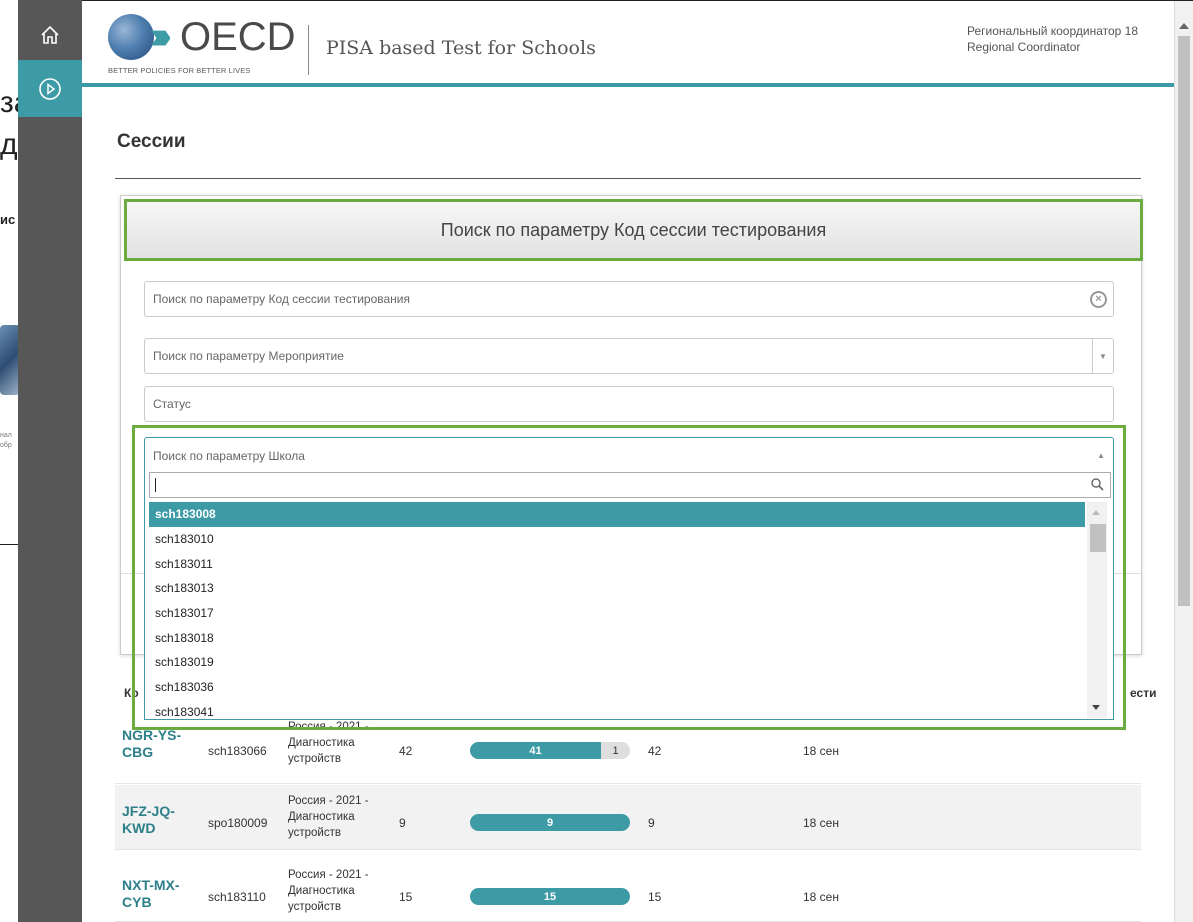  Describe the element at coordinates (617, 539) in the screenshot. I see `dropdown-option: sch183010` at that location.